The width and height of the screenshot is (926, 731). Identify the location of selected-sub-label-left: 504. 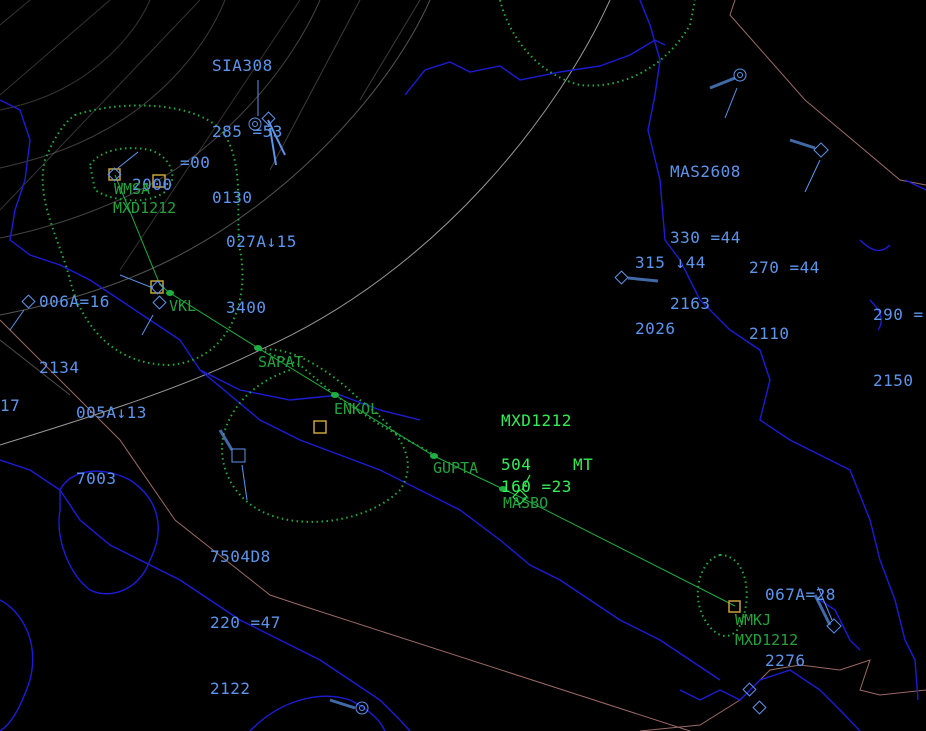
(516, 465).